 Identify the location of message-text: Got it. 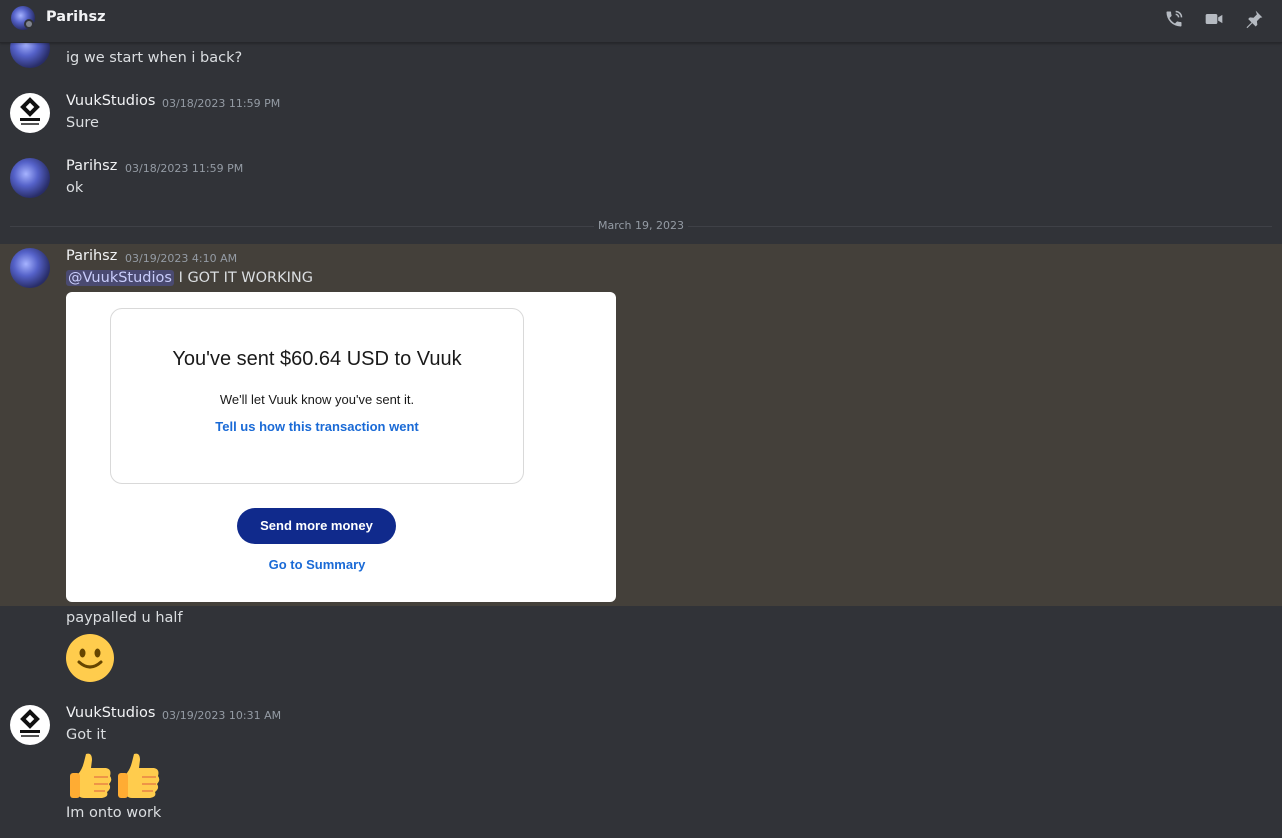
(86, 735).